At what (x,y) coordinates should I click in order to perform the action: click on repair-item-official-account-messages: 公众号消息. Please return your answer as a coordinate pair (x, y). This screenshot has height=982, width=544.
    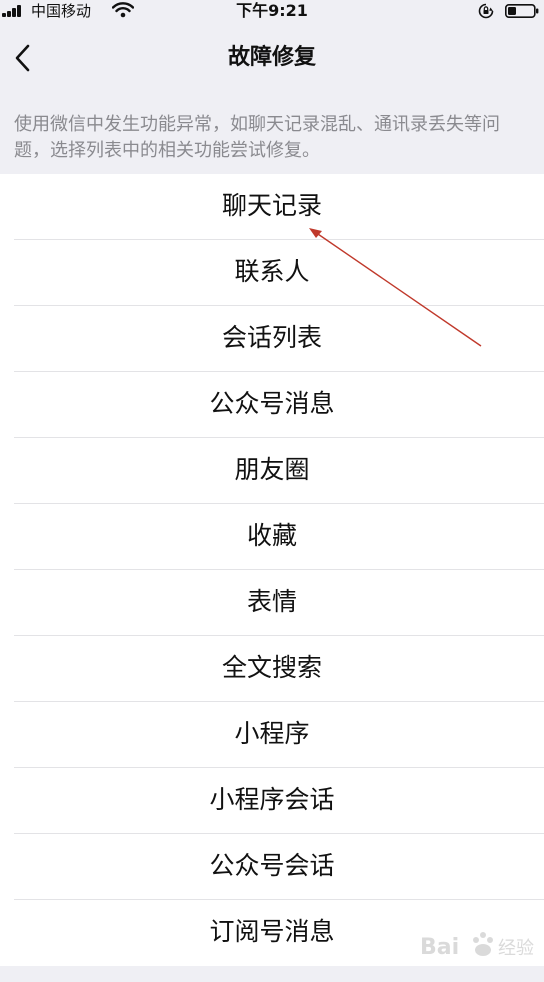
    Looking at the image, I should click on (272, 405).